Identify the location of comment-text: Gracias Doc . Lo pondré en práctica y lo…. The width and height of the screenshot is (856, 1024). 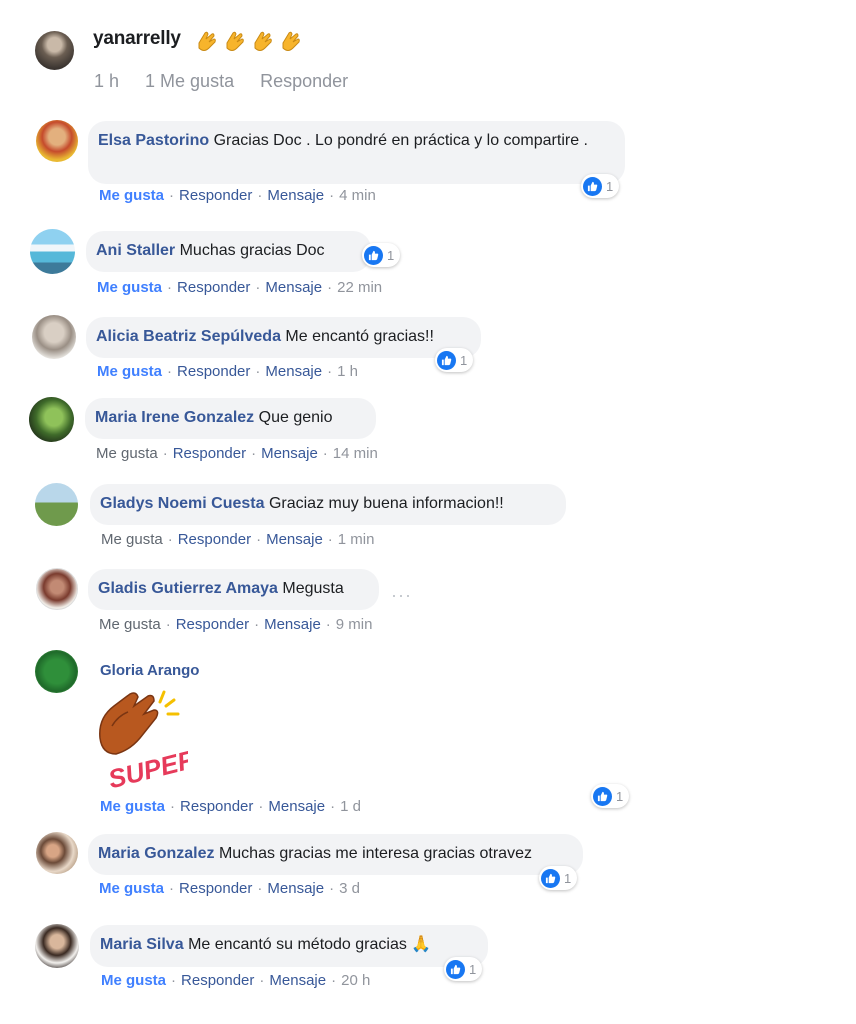
(400, 140).